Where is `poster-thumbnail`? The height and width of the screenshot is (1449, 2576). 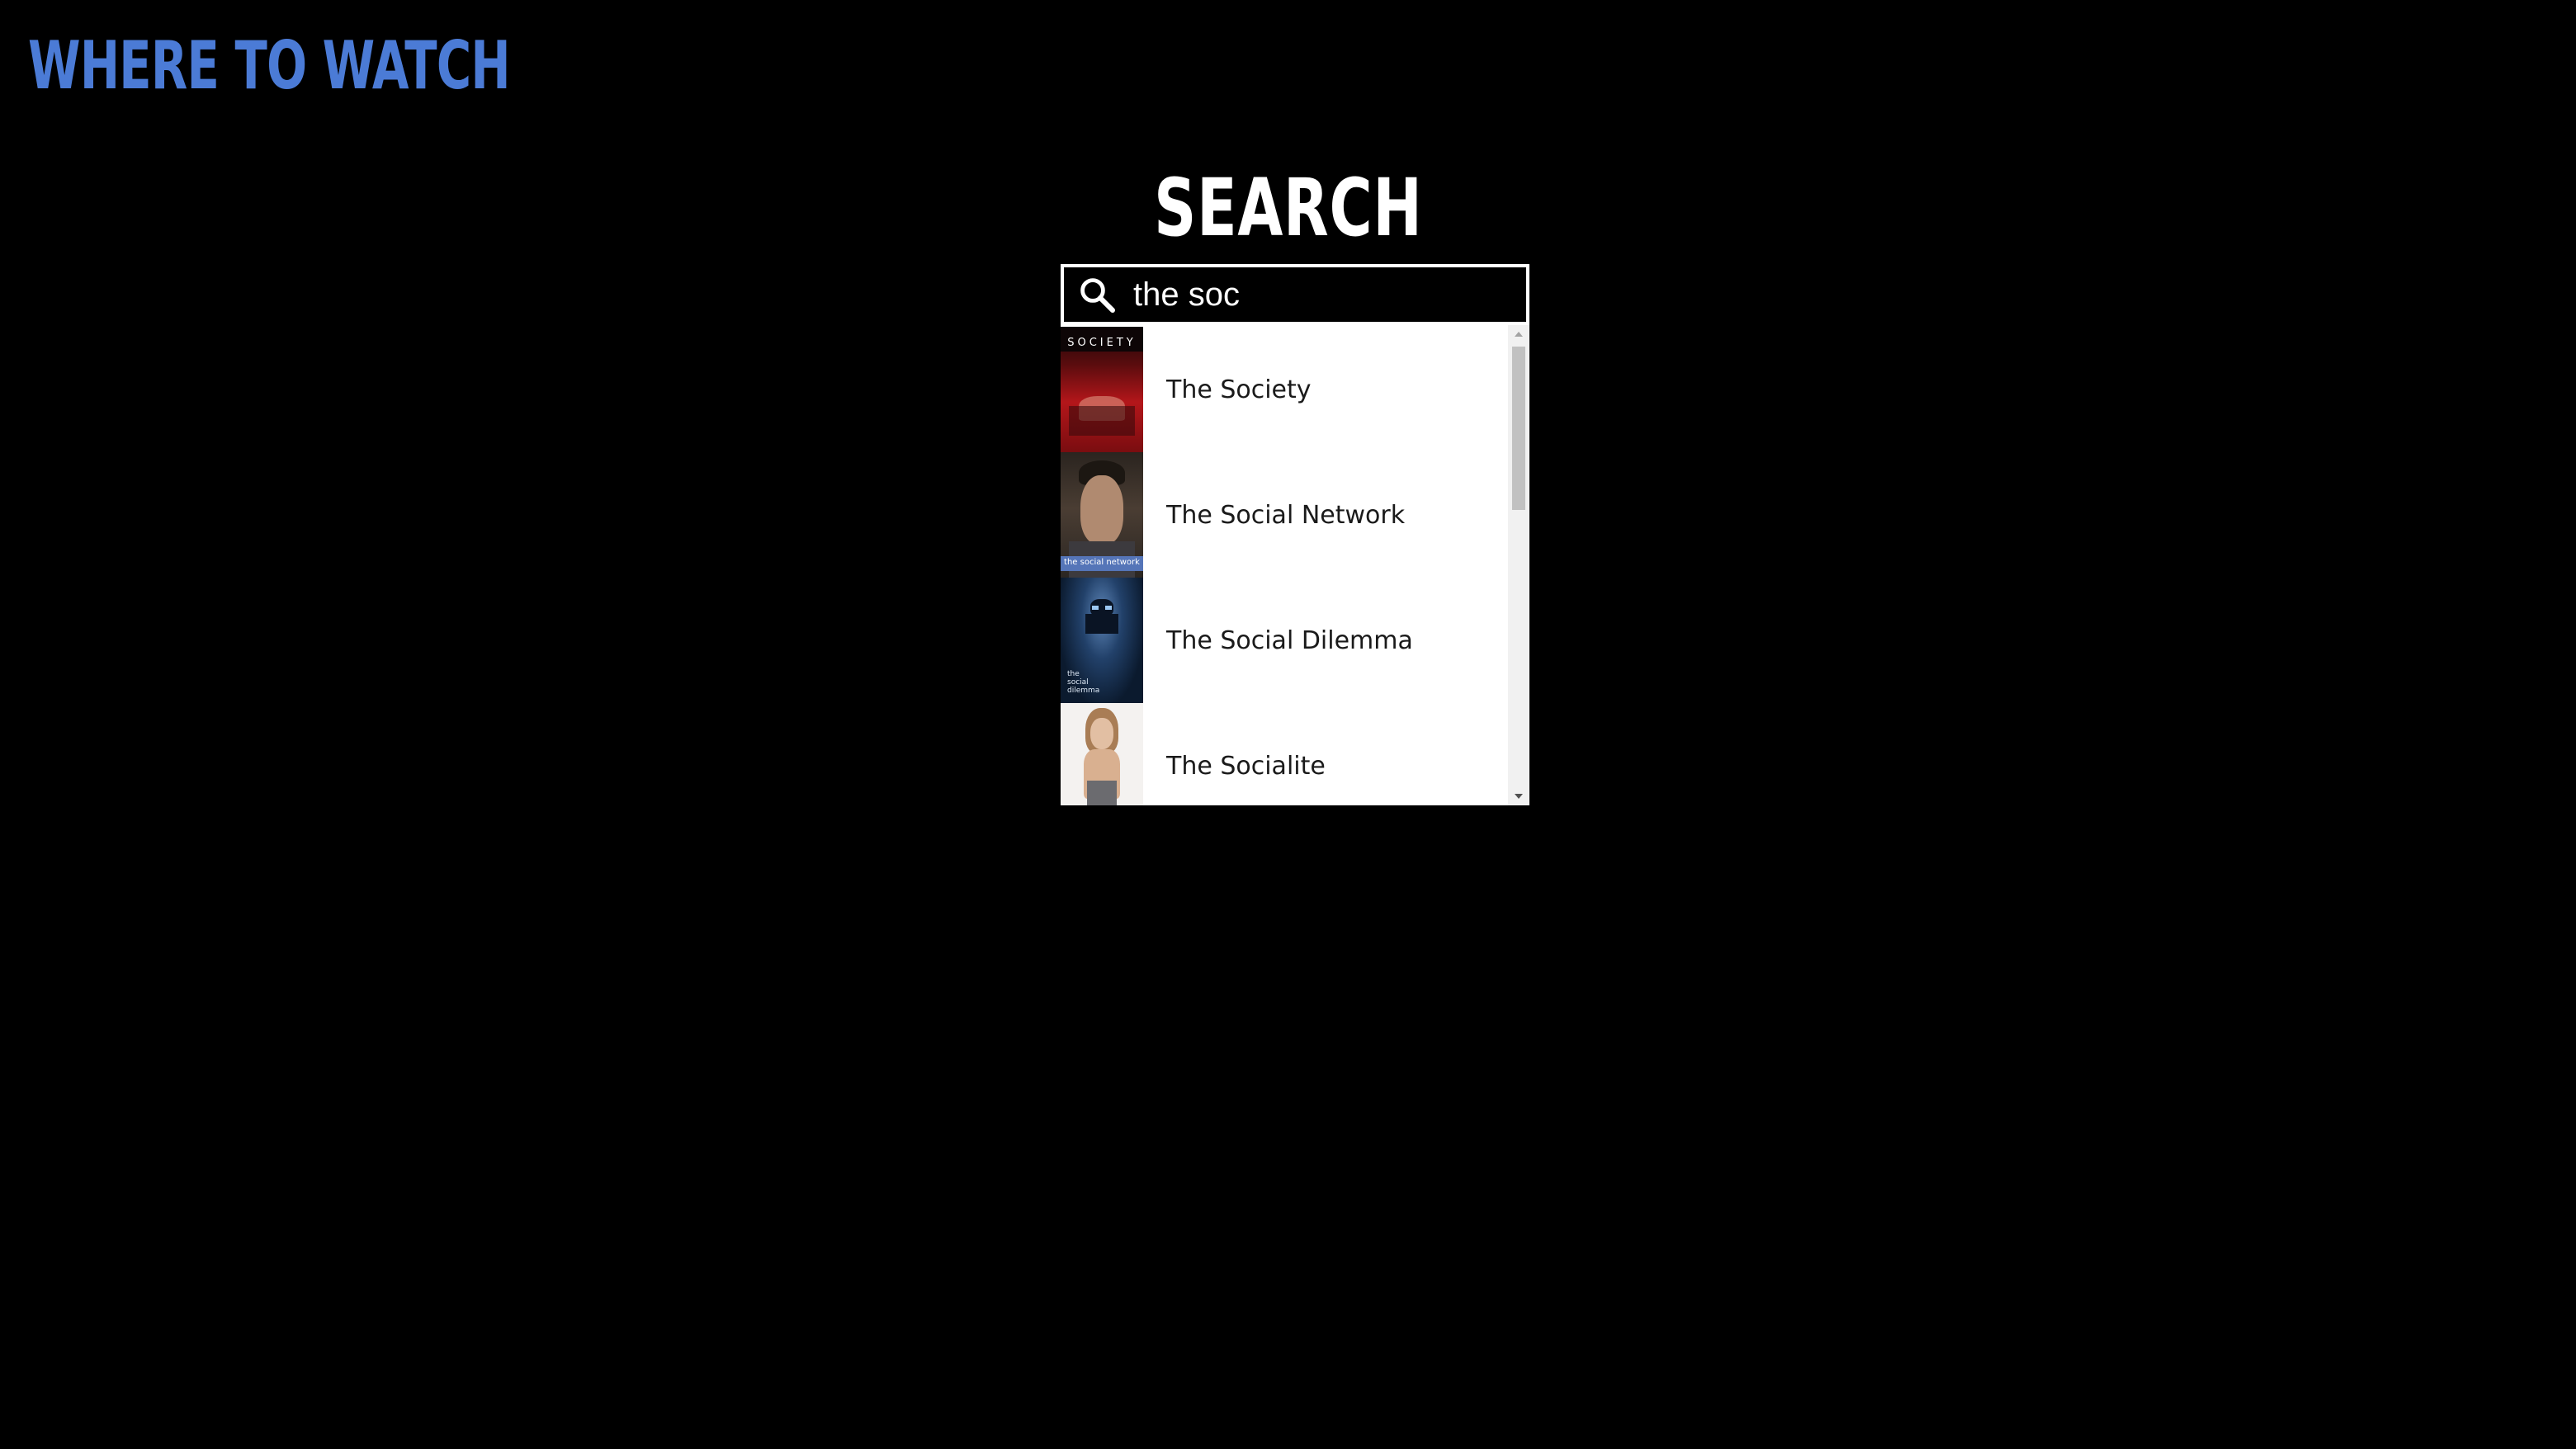
poster-thumbnail is located at coordinates (1102, 754).